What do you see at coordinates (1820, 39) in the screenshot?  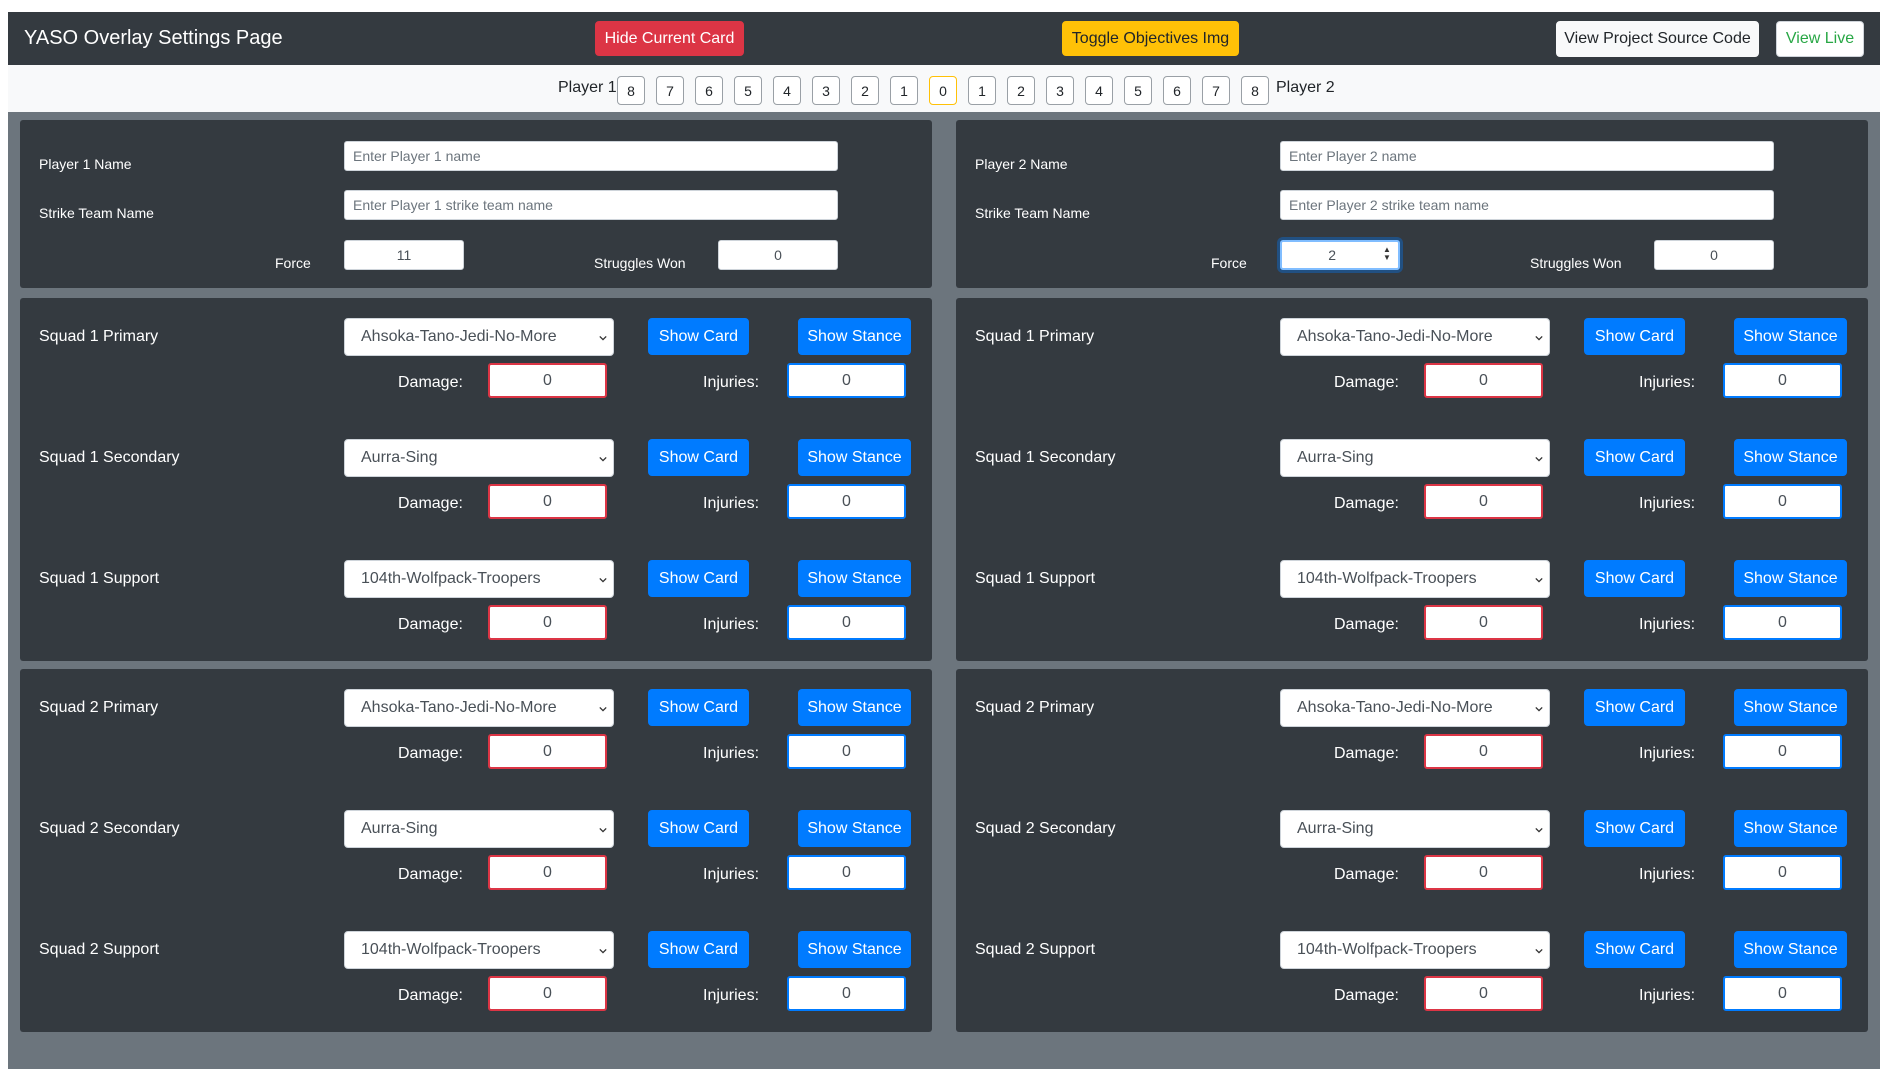 I see `view-live-button: View Live` at bounding box center [1820, 39].